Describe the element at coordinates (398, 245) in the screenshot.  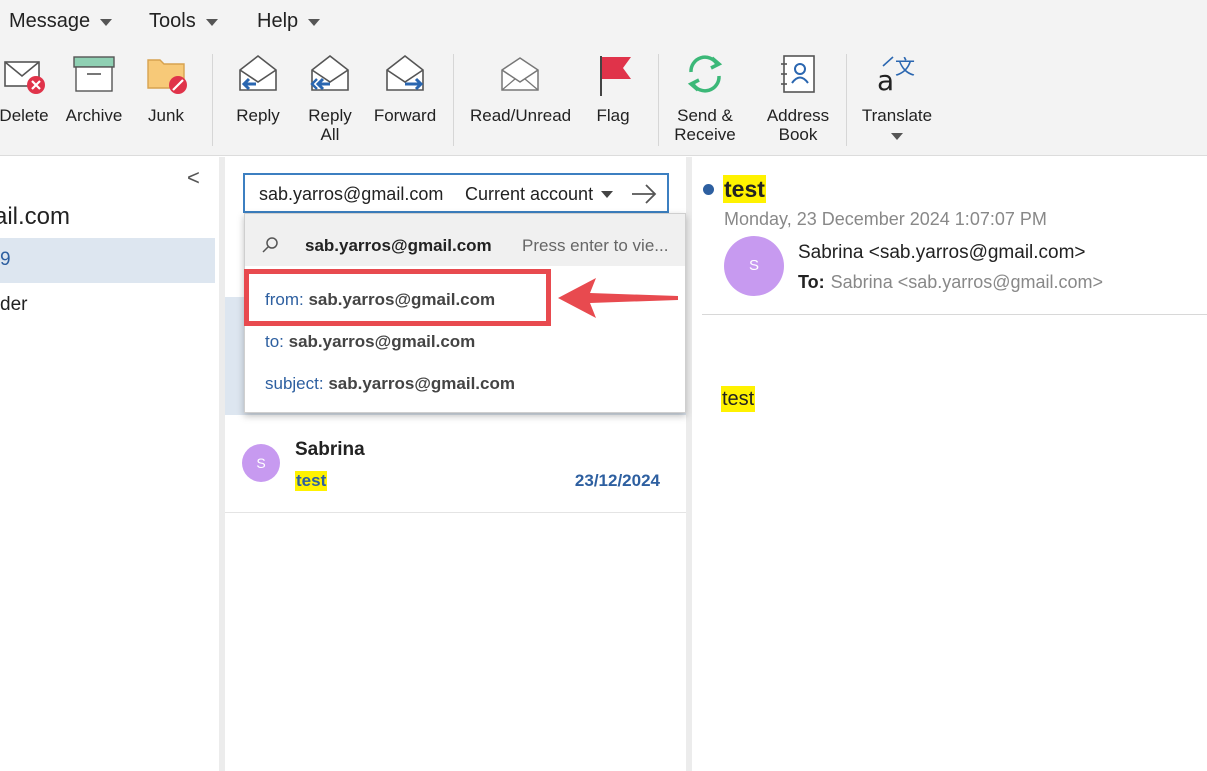
I see `suggestion-query-text: sab.yarros@gmail.com` at that location.